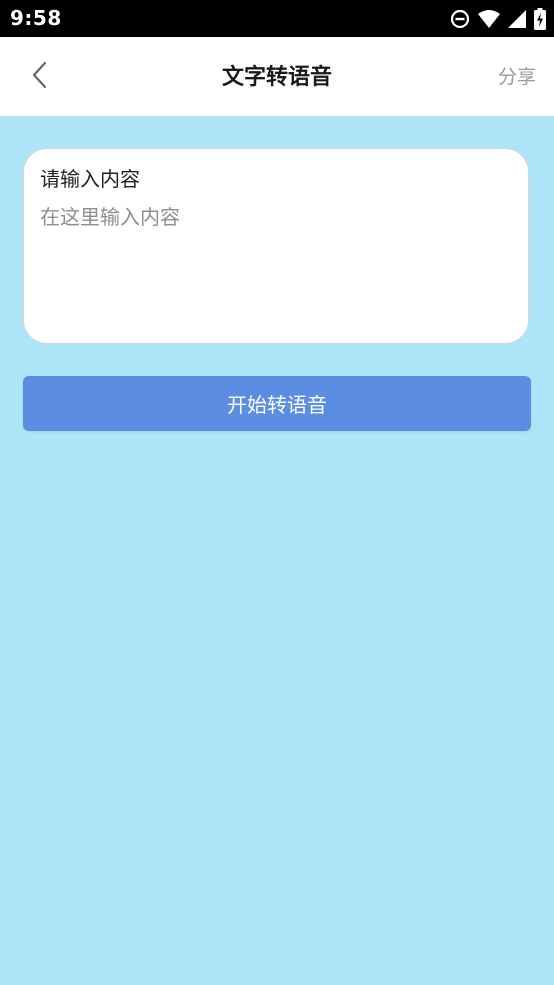 Image resolution: width=554 pixels, height=985 pixels. Describe the element at coordinates (36, 18) in the screenshot. I see `status-time: 9:58` at that location.